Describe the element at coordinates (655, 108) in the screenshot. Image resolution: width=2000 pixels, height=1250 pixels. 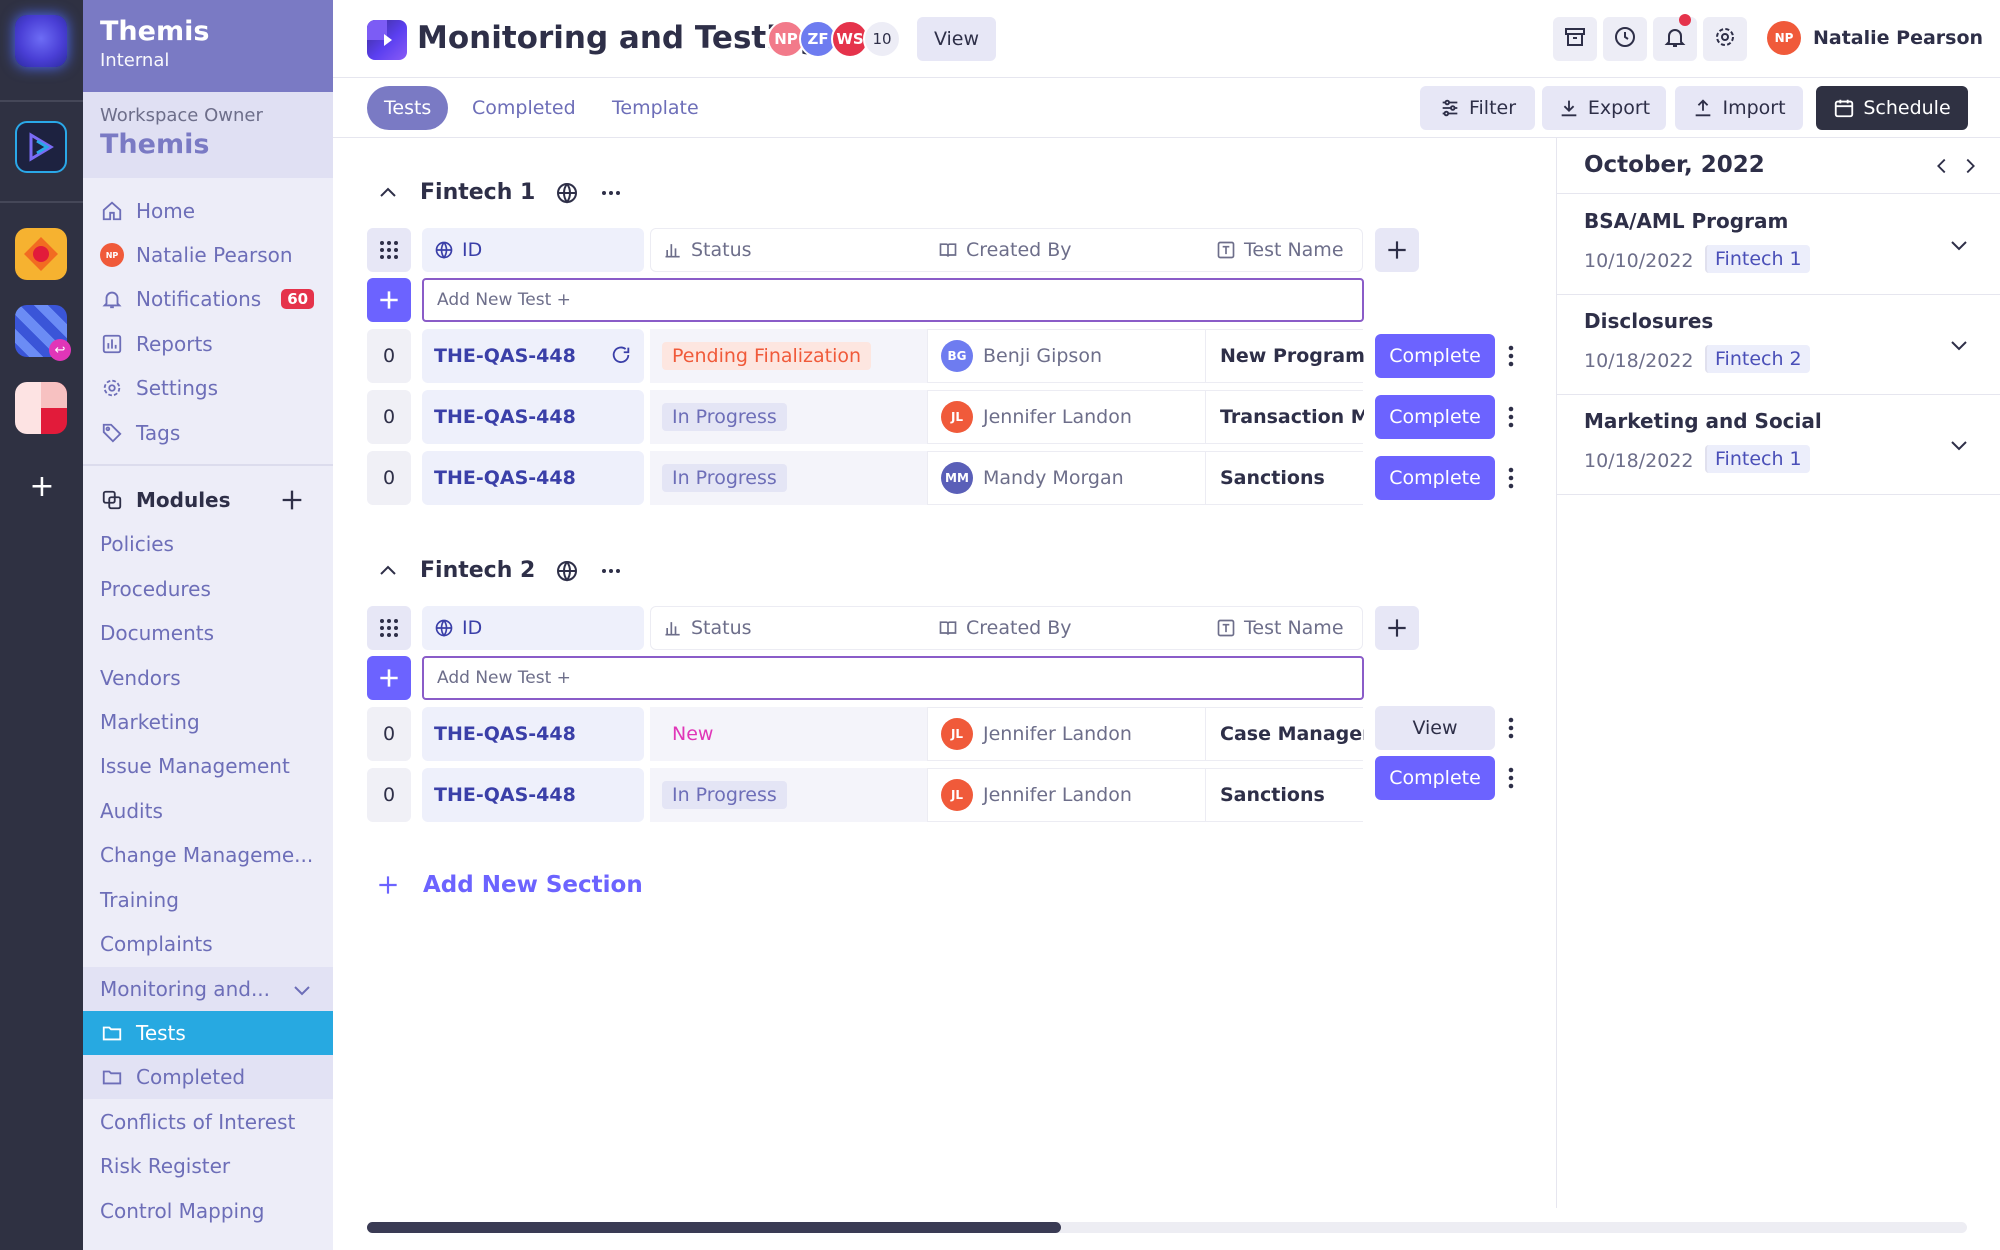
I see `tab-template: Template` at that location.